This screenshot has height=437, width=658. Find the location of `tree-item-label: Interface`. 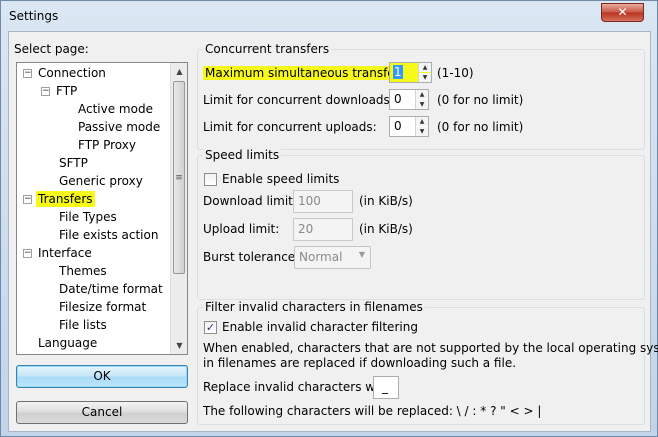

tree-item-label: Interface is located at coordinates (65, 253).